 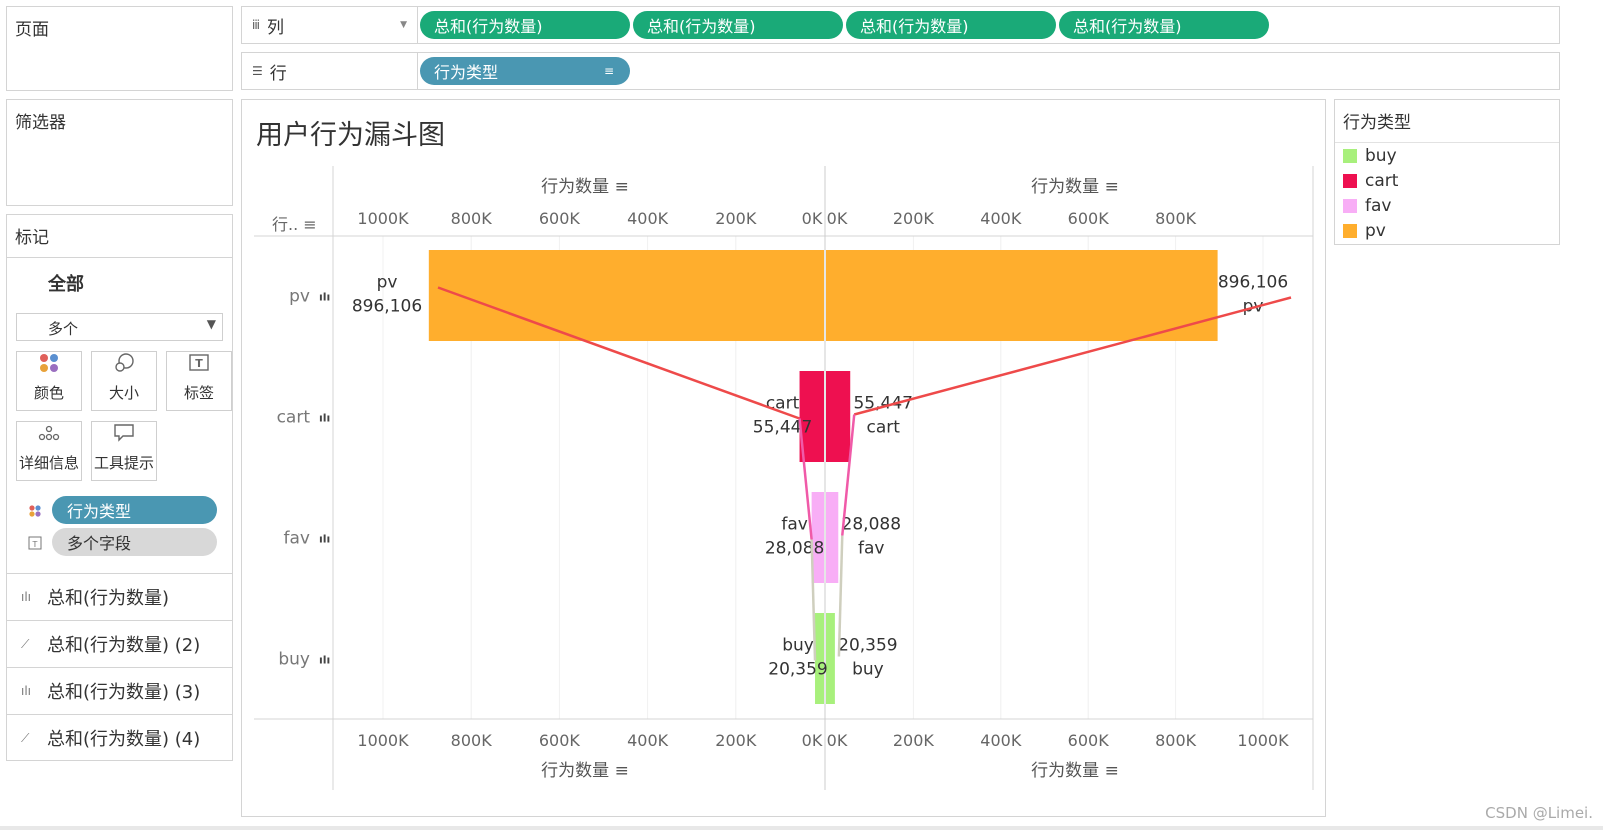 What do you see at coordinates (124, 381) in the screenshot?
I see `size-button: 大小` at bounding box center [124, 381].